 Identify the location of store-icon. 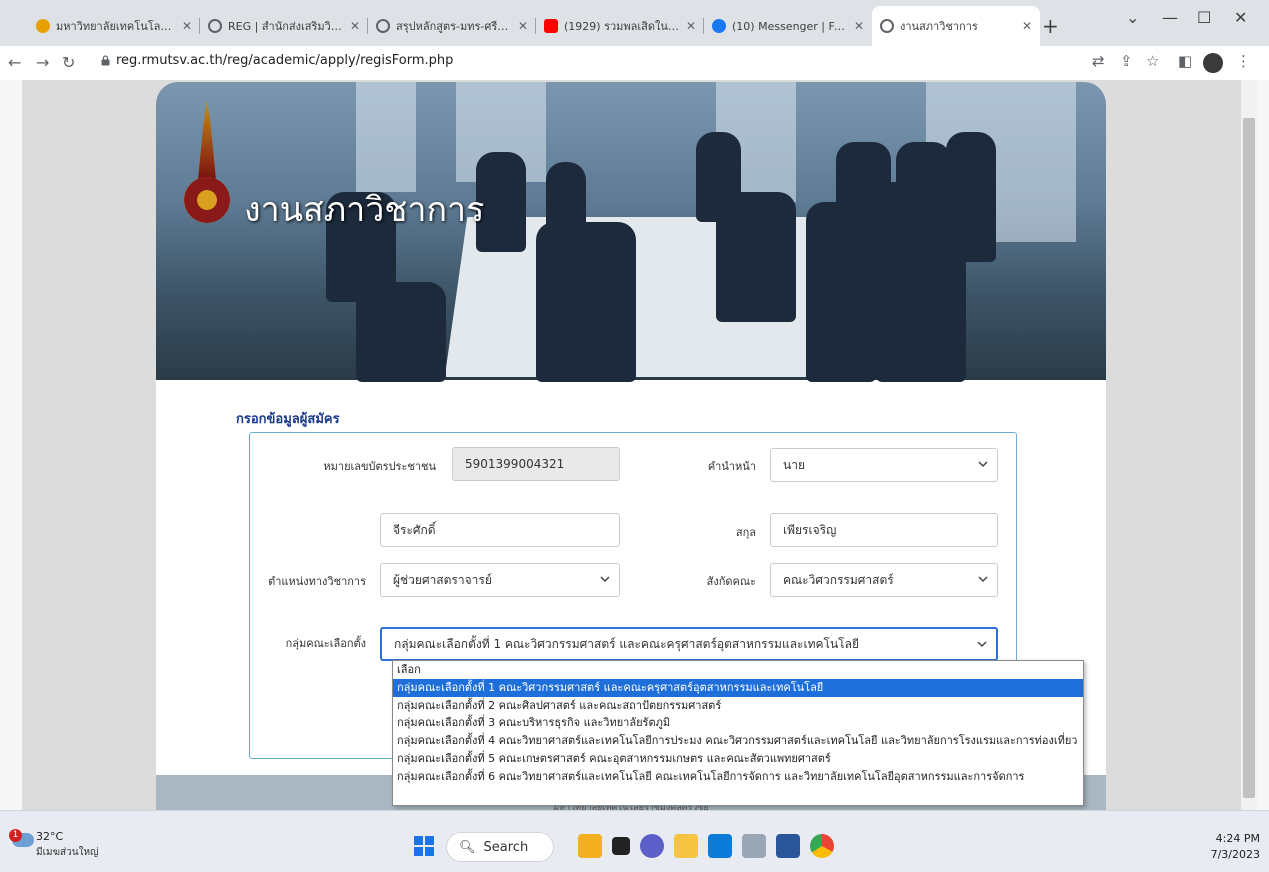
(720, 846).